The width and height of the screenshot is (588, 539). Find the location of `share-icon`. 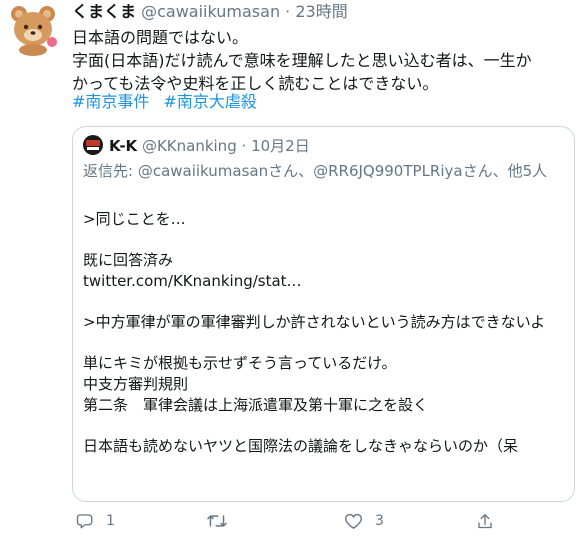

share-icon is located at coordinates (485, 521).